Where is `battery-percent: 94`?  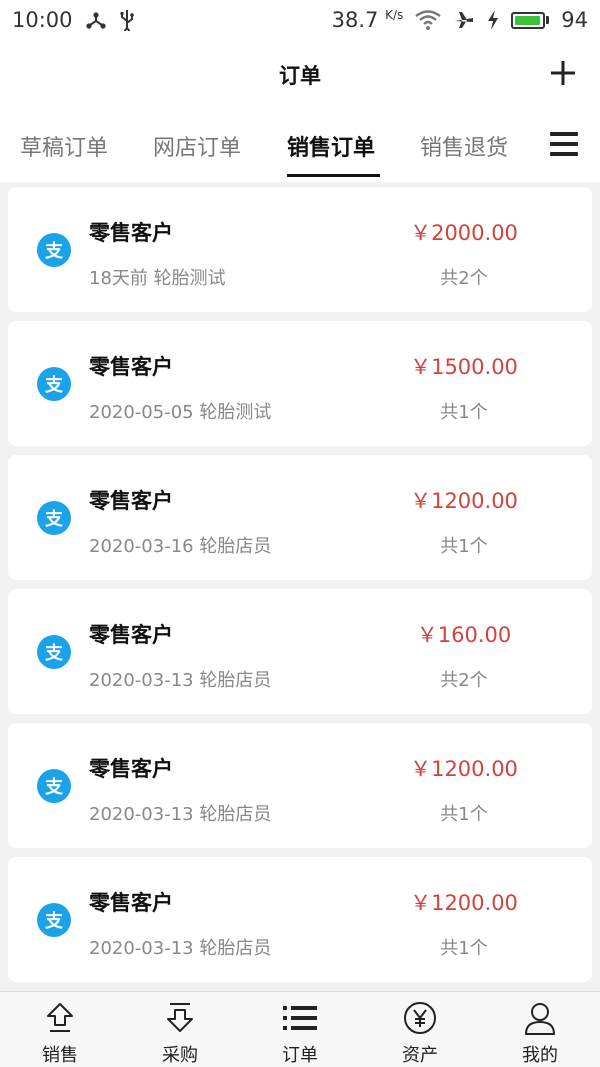 battery-percent: 94 is located at coordinates (574, 20).